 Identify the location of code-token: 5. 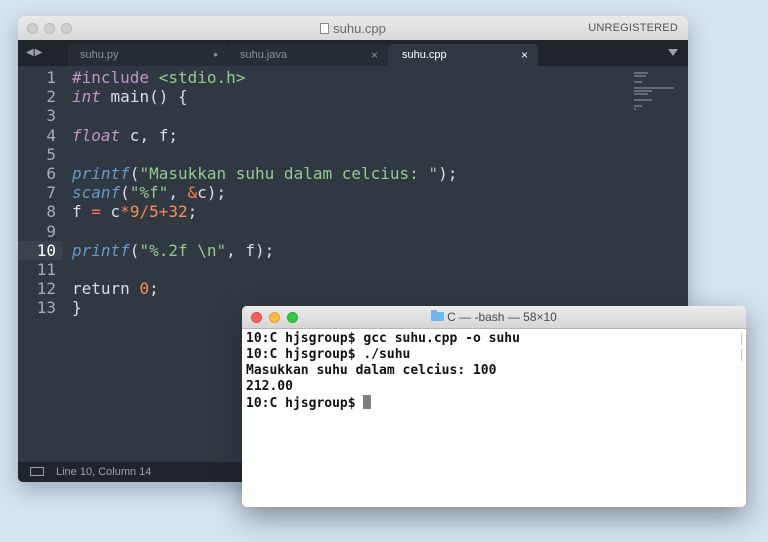
(154, 211).